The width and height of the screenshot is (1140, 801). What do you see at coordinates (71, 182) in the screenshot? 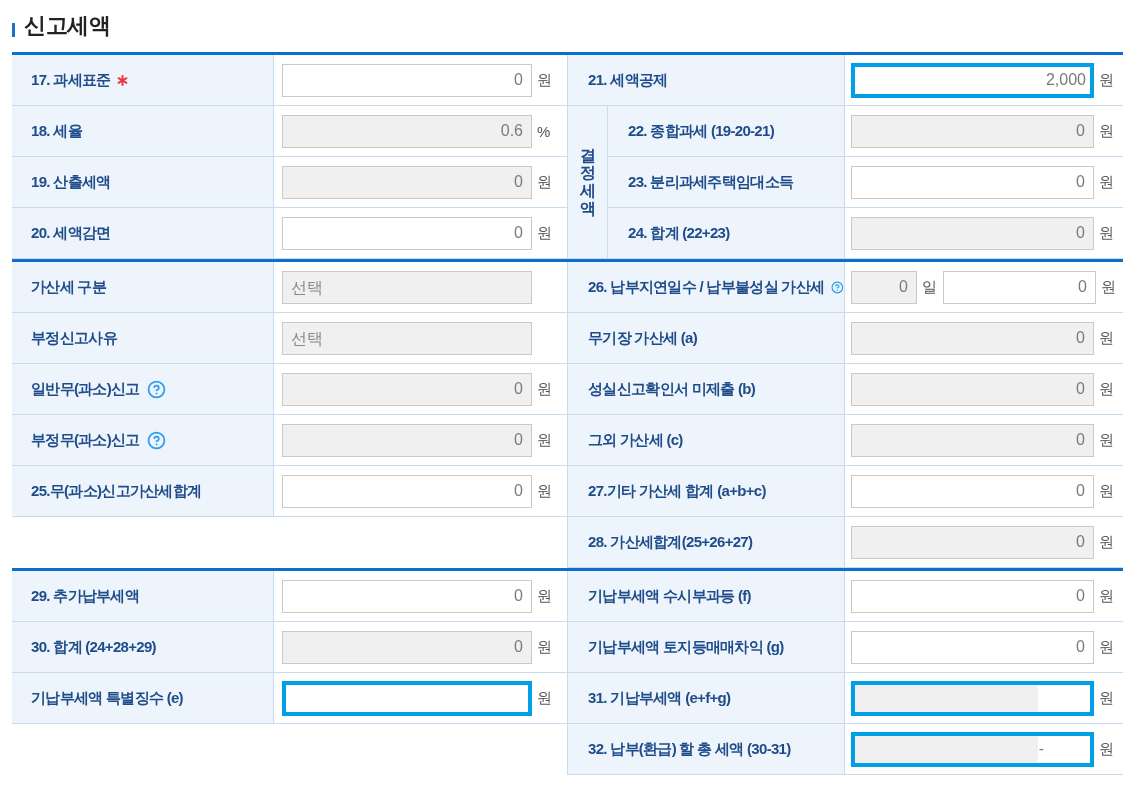
I see `field-label: 19. 산출세액` at bounding box center [71, 182].